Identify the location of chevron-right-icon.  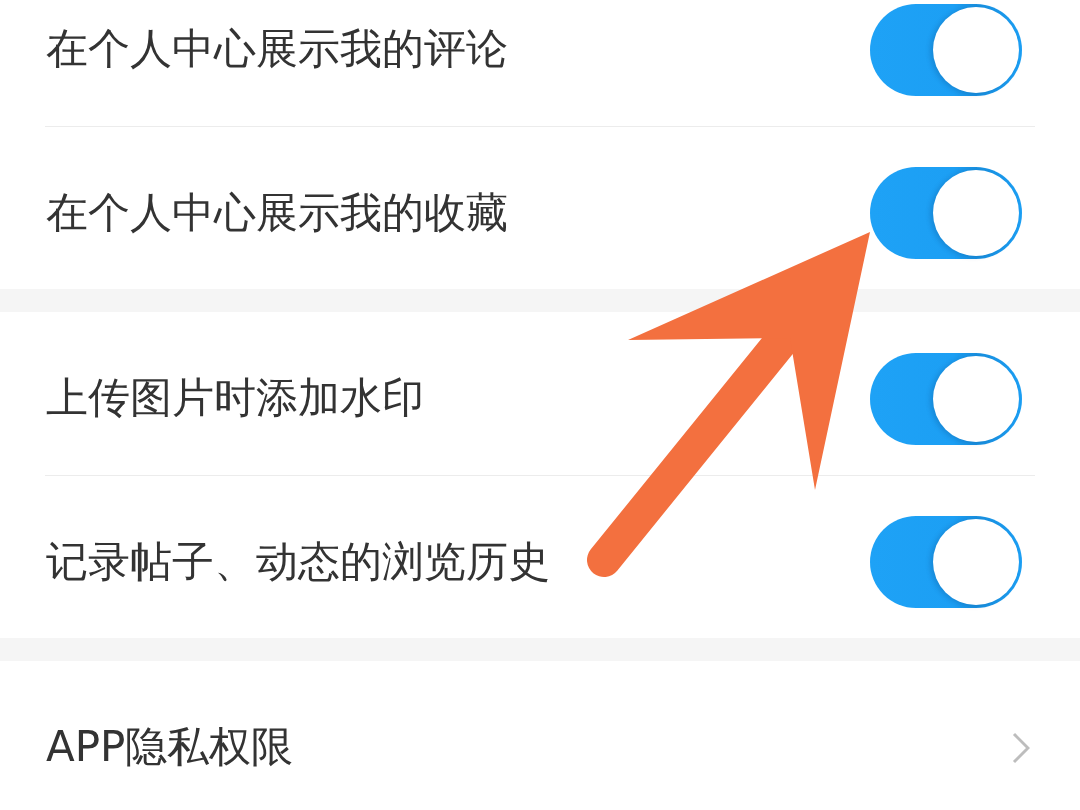
(1021, 747).